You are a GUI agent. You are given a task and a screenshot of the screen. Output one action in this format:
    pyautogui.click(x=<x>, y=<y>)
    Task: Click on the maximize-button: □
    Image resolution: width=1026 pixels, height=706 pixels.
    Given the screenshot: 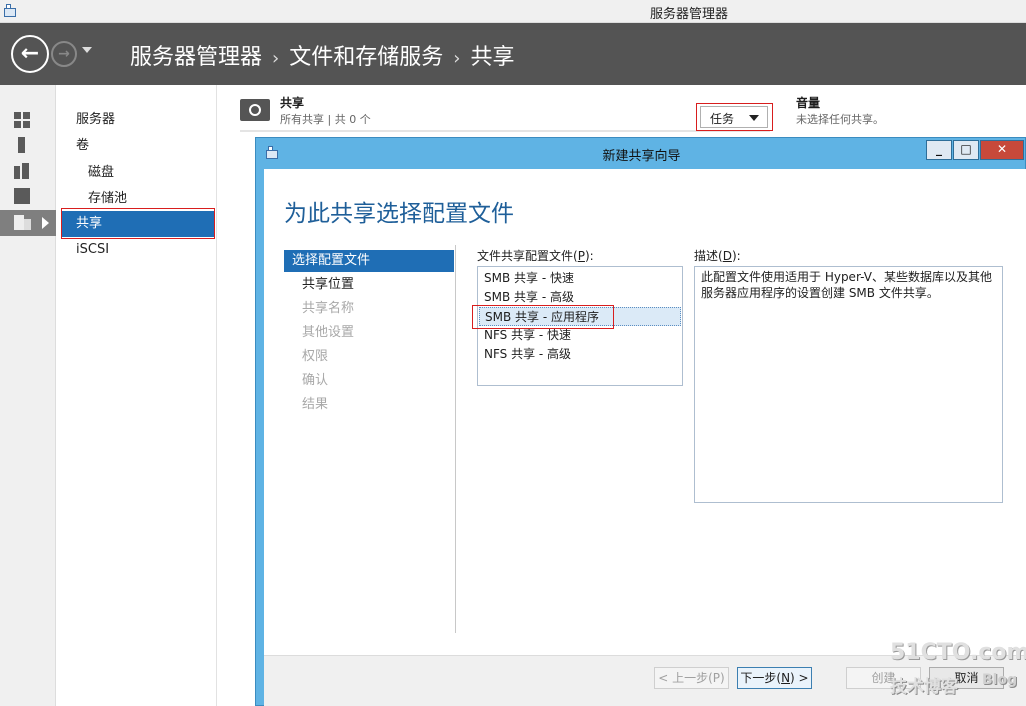 What is the action you would take?
    pyautogui.click(x=966, y=150)
    